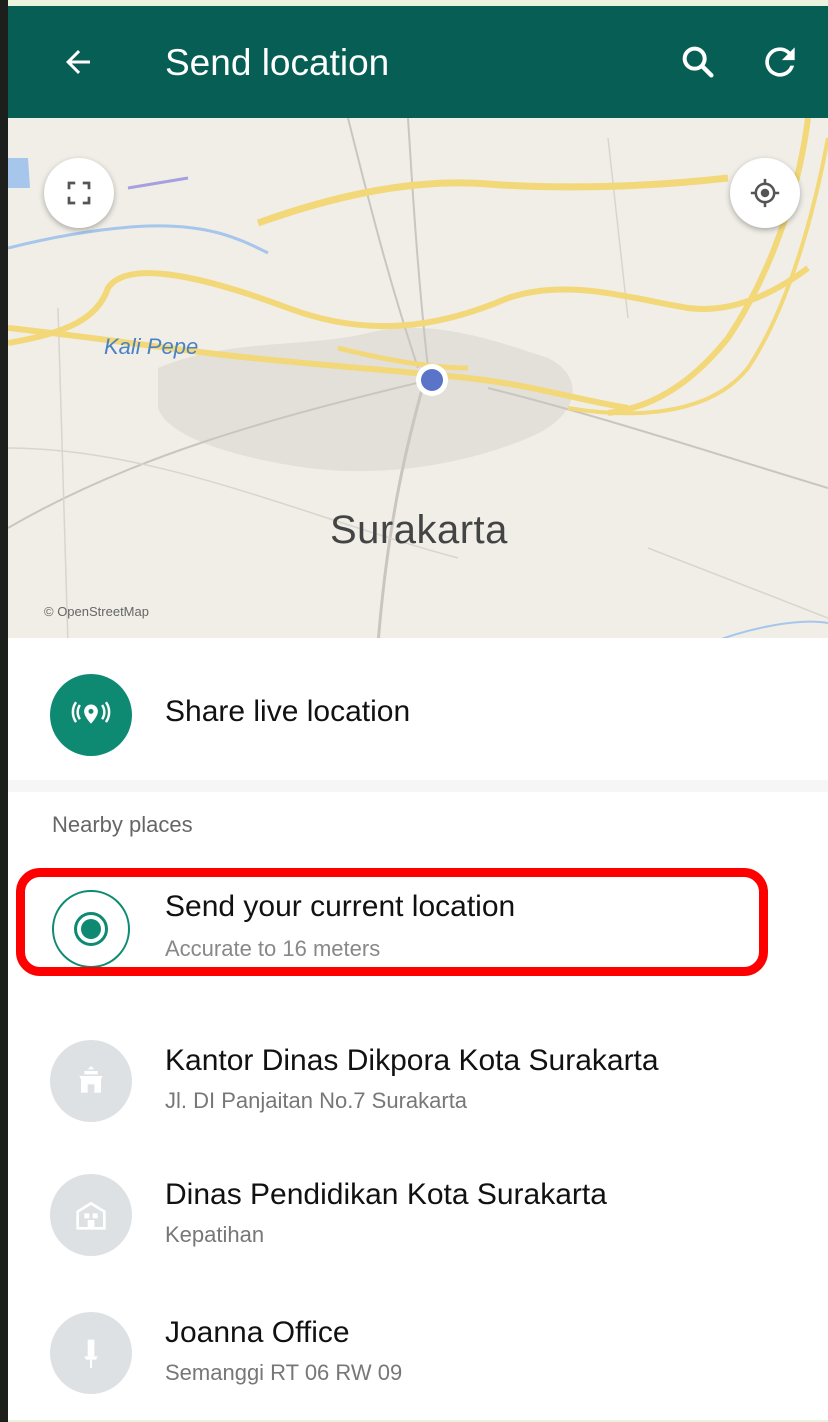  I want to click on my-location-icon, so click(765, 193).